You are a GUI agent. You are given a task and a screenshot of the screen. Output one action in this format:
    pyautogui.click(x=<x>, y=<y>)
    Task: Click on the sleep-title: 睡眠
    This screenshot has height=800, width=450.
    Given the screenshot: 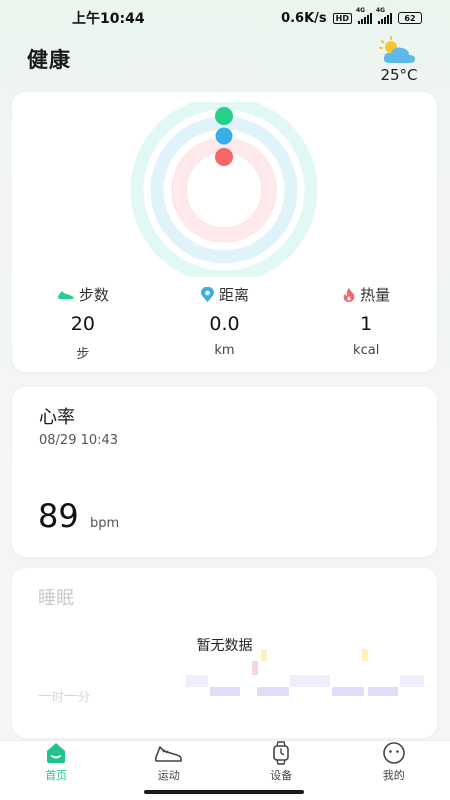 What is the action you would take?
    pyautogui.click(x=56, y=598)
    